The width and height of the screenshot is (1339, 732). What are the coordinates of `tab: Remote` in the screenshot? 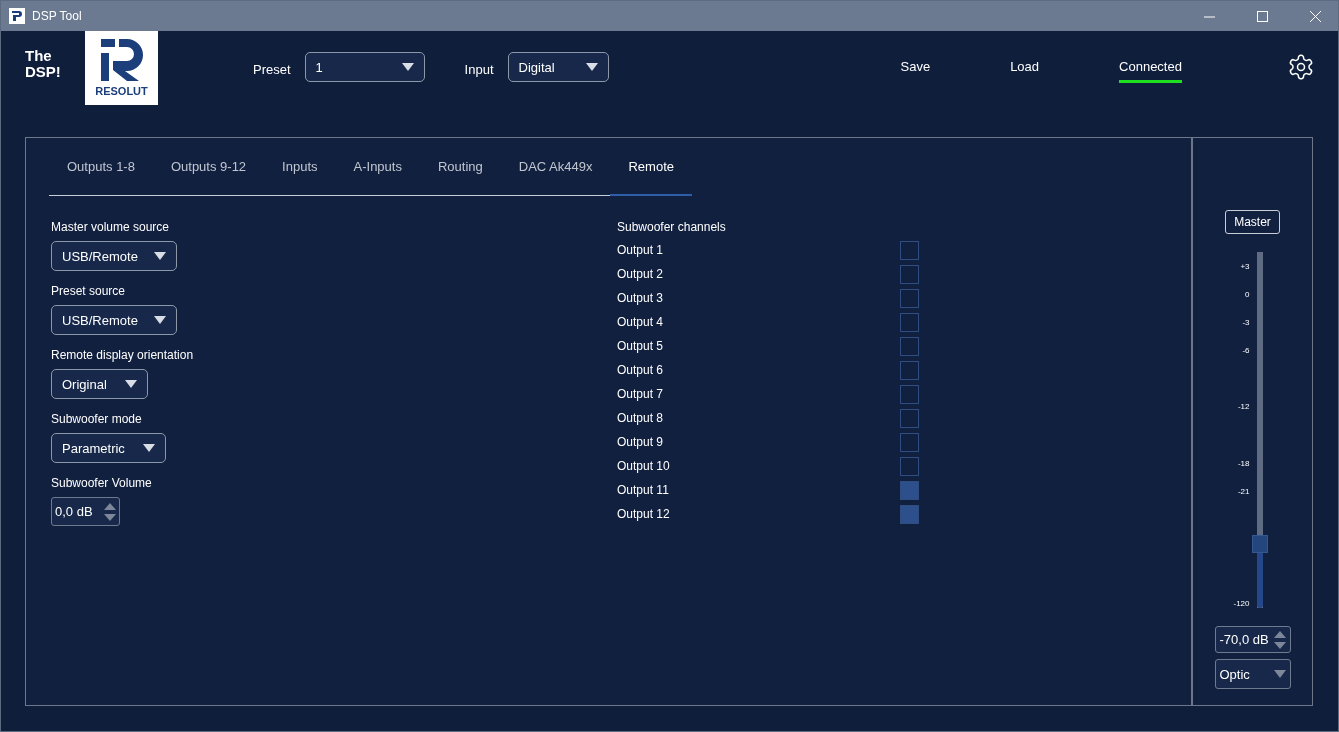 It's located at (651, 173).